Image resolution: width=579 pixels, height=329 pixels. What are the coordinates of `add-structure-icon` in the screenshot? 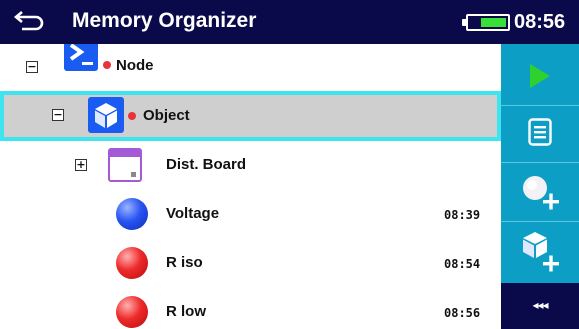 It's located at (541, 252).